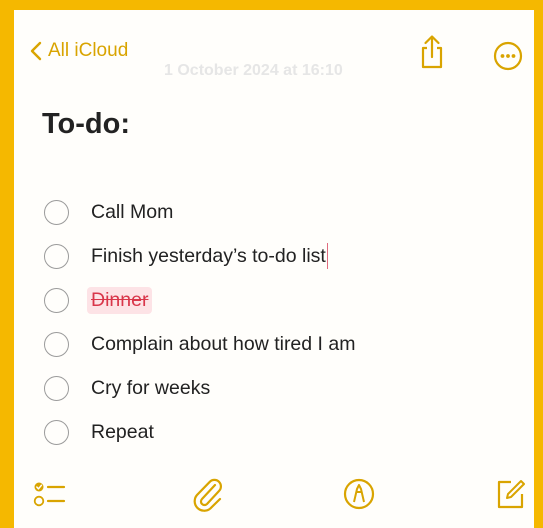  I want to click on item-label: Complain about how tired I am, so click(223, 343).